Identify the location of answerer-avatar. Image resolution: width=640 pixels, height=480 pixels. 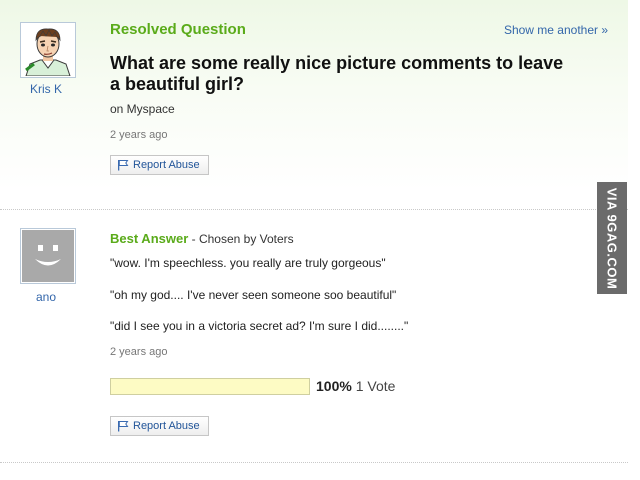
(48, 256).